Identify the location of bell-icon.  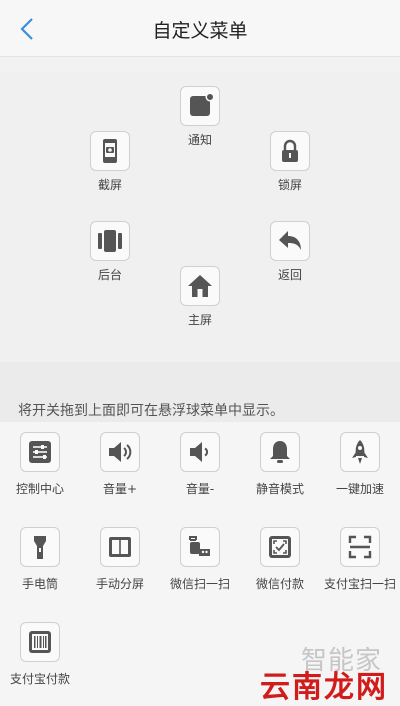
(280, 452).